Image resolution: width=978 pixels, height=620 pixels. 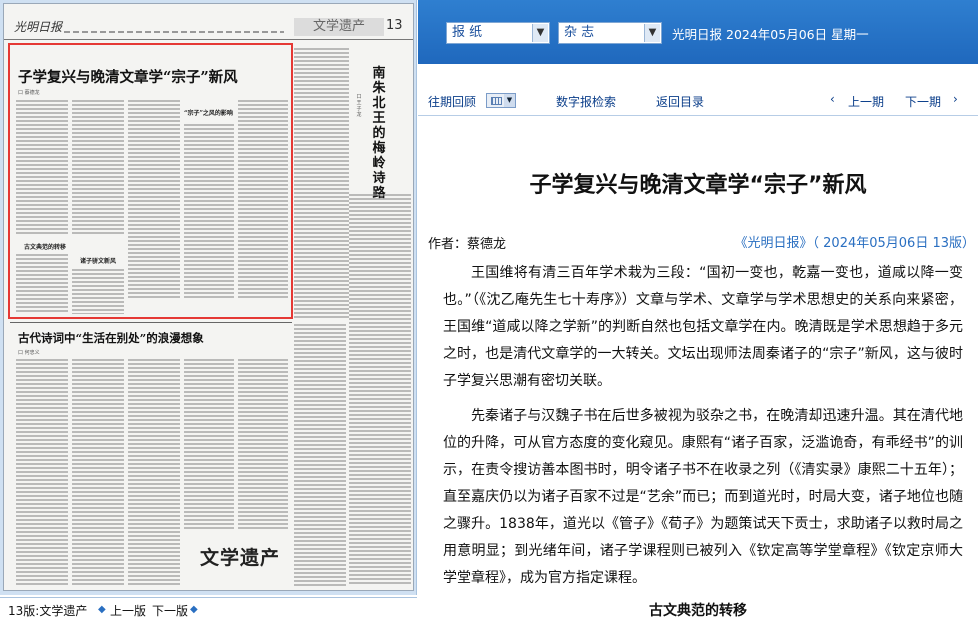 What do you see at coordinates (832, 99) in the screenshot?
I see `chevron-left-icon: ‹` at bounding box center [832, 99].